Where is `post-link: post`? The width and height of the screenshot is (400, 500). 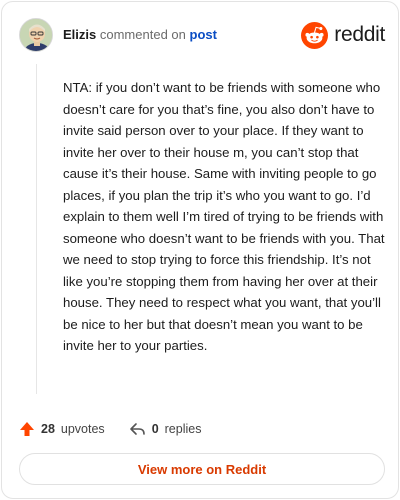 post-link: post is located at coordinates (203, 34).